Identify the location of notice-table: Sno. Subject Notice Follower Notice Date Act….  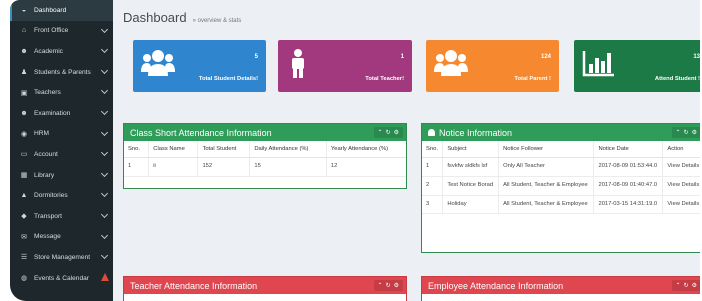
(561, 178).